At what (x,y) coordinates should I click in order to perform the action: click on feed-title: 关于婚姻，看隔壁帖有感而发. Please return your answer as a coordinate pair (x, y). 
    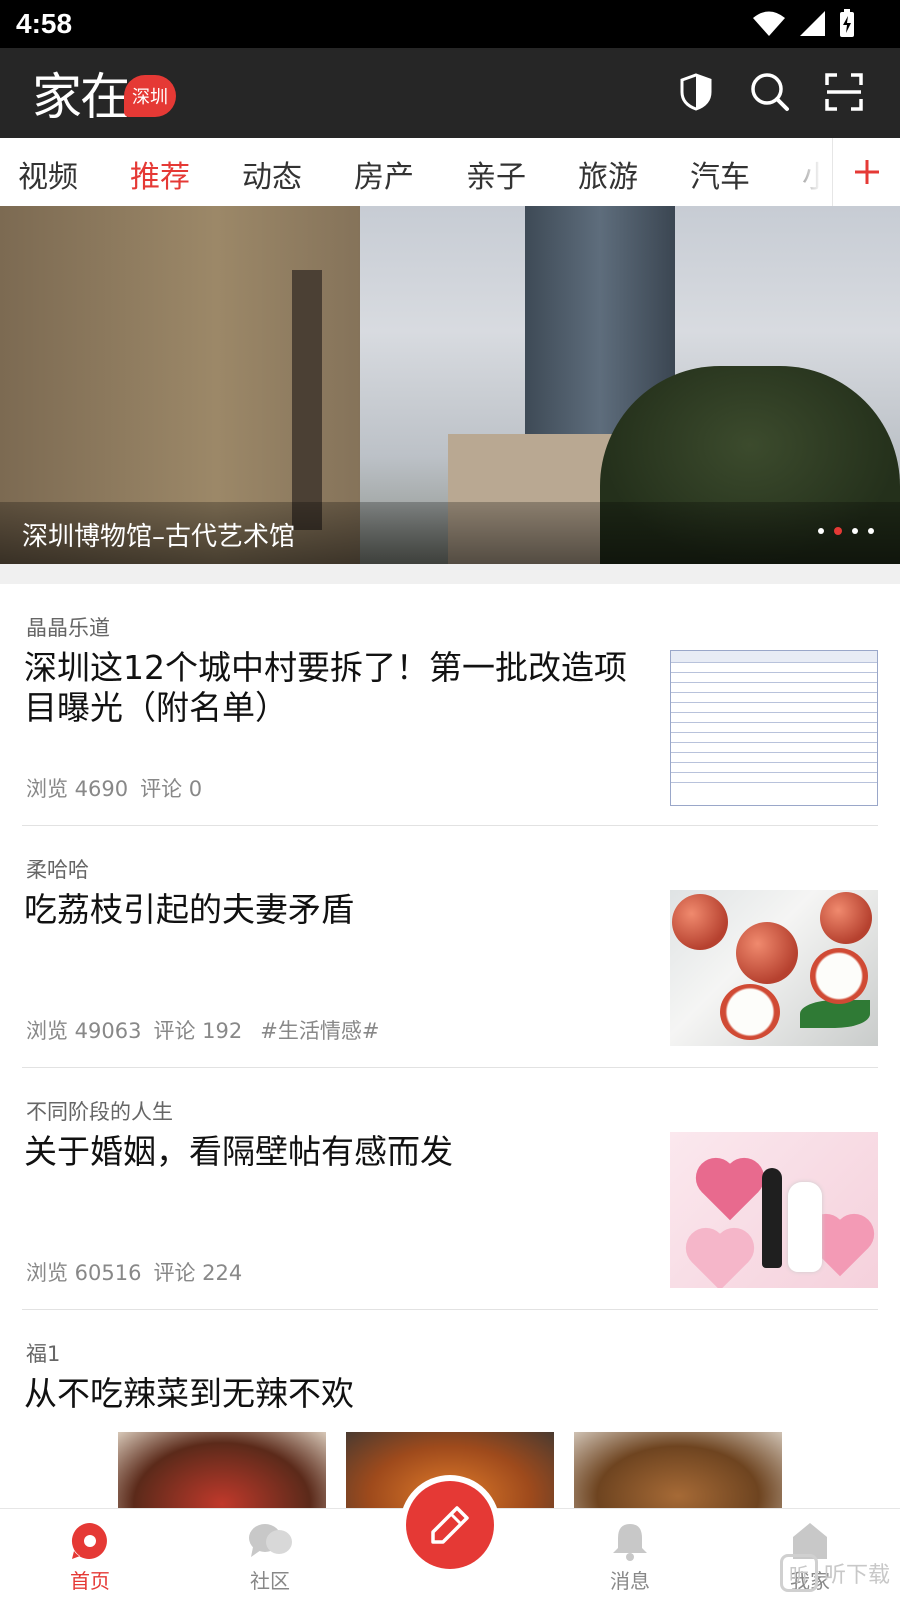
    Looking at the image, I should click on (334, 1152).